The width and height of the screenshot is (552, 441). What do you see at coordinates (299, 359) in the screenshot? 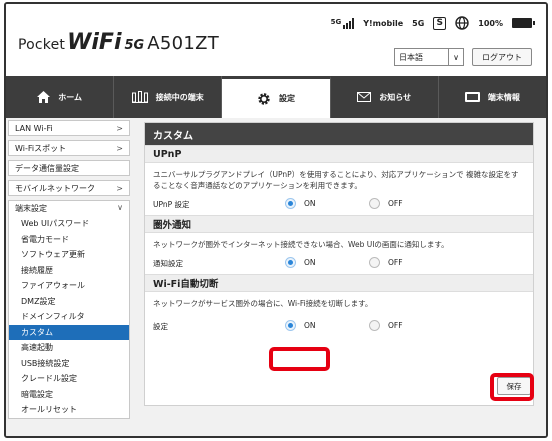
I see `highlight-on-option` at bounding box center [299, 359].